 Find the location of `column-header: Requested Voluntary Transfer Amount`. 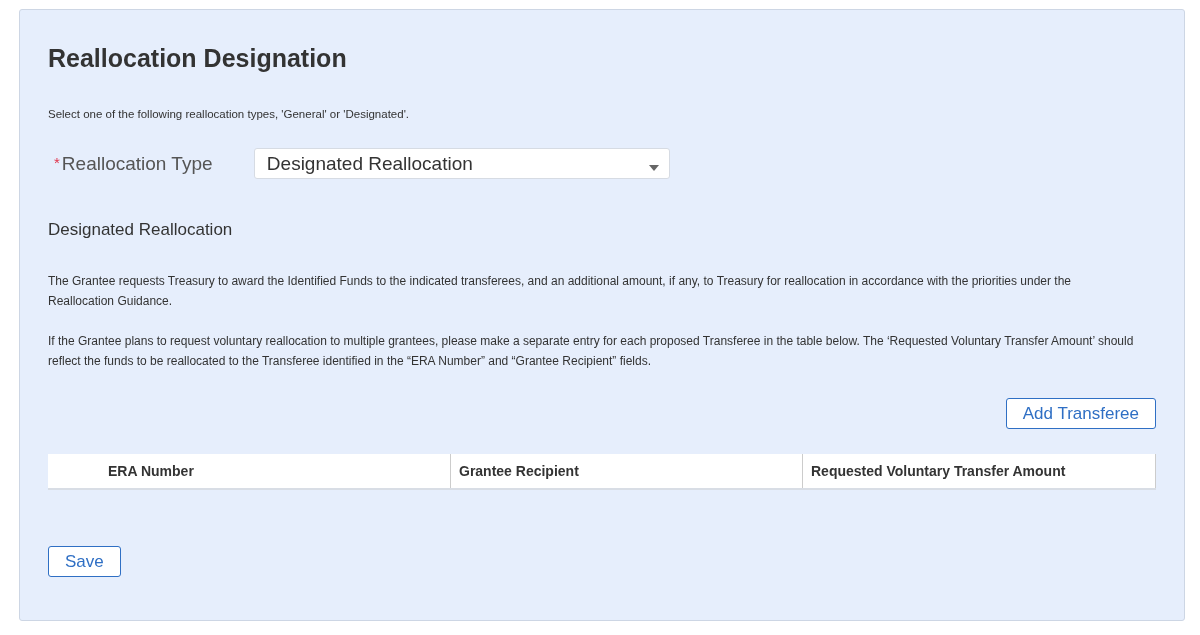

column-header: Requested Voluntary Transfer Amount is located at coordinates (979, 471).